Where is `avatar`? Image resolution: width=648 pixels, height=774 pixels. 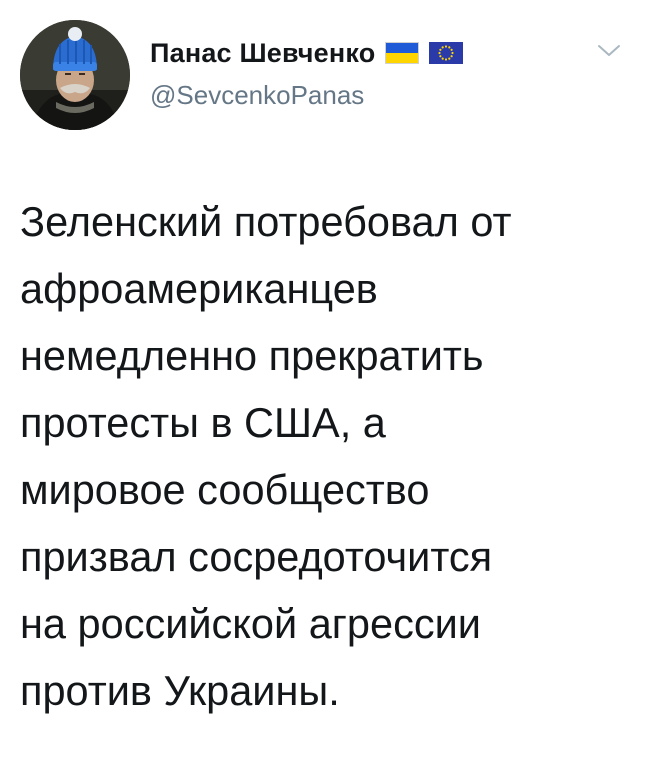
avatar is located at coordinates (75, 75).